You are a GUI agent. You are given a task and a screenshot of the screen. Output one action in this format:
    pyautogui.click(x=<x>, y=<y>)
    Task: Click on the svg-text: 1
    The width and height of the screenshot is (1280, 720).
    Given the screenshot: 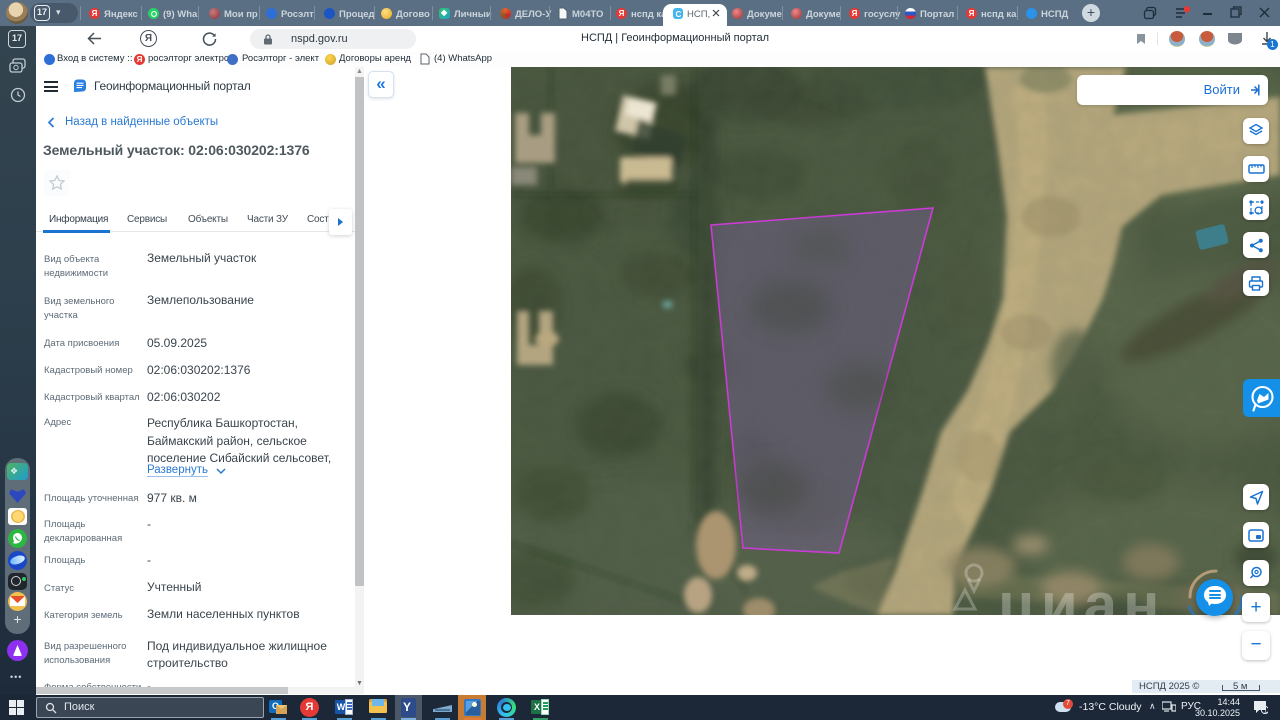 What is the action you would take?
    pyautogui.click(x=1266, y=711)
    